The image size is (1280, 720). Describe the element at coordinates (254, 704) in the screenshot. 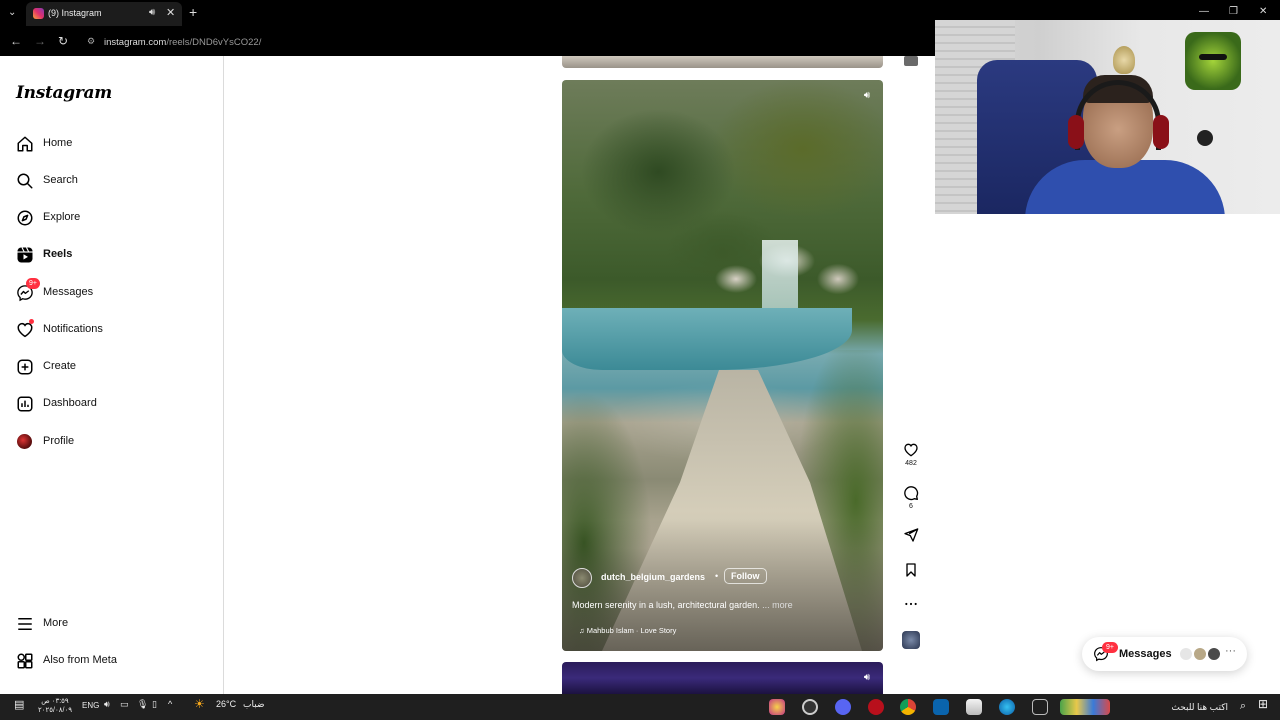

I see `weather-description: ضباب` at that location.